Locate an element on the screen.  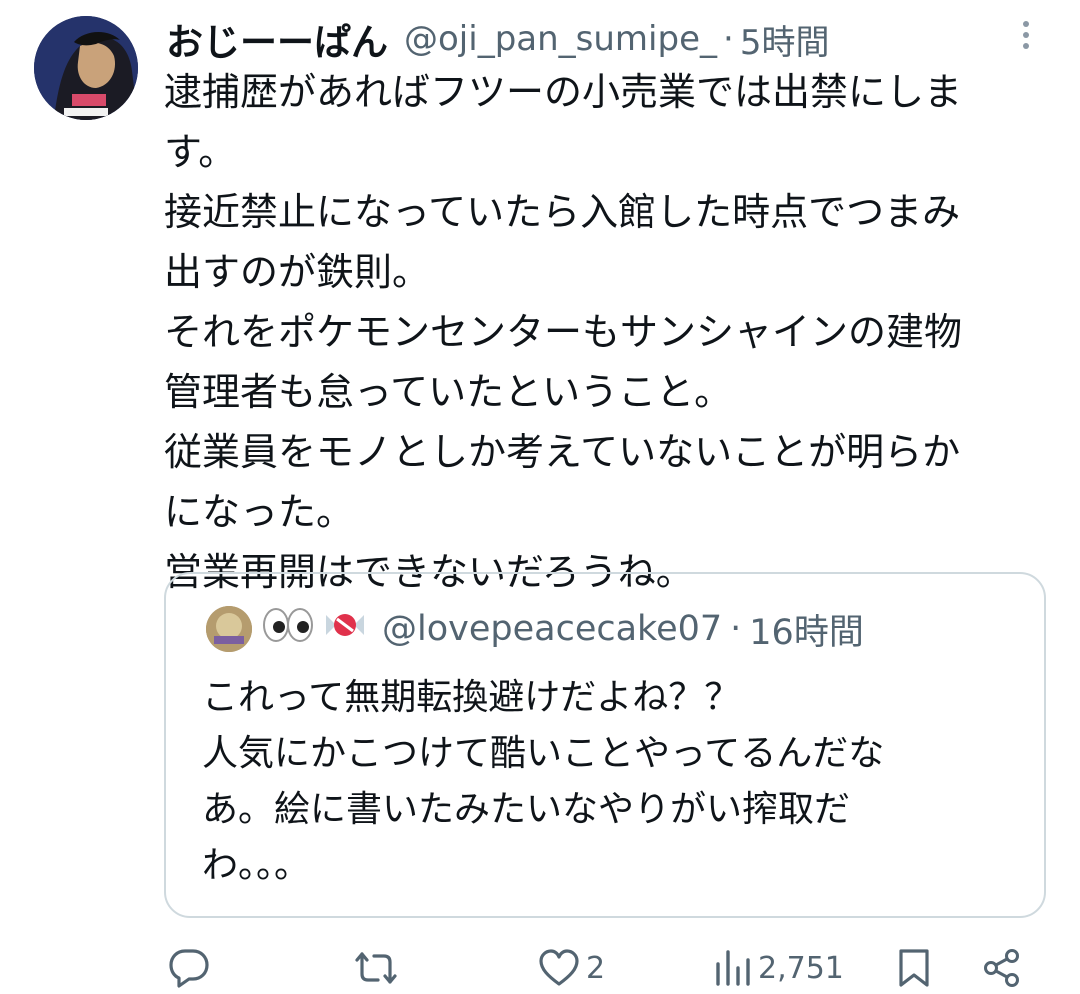
candy-emoji-icon is located at coordinates (345, 629).